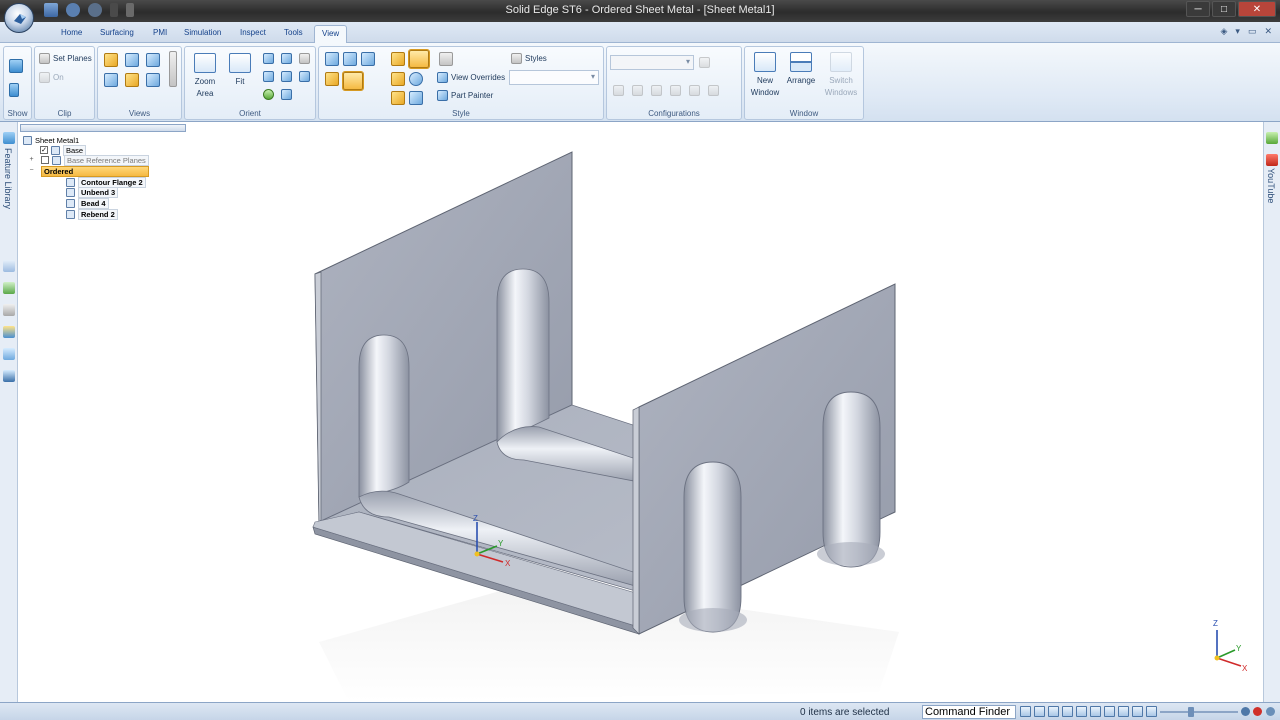 Image resolution: width=1280 pixels, height=720 pixels. Describe the element at coordinates (1223, 31) in the screenshot. I see `help-icon: ◈` at that location.